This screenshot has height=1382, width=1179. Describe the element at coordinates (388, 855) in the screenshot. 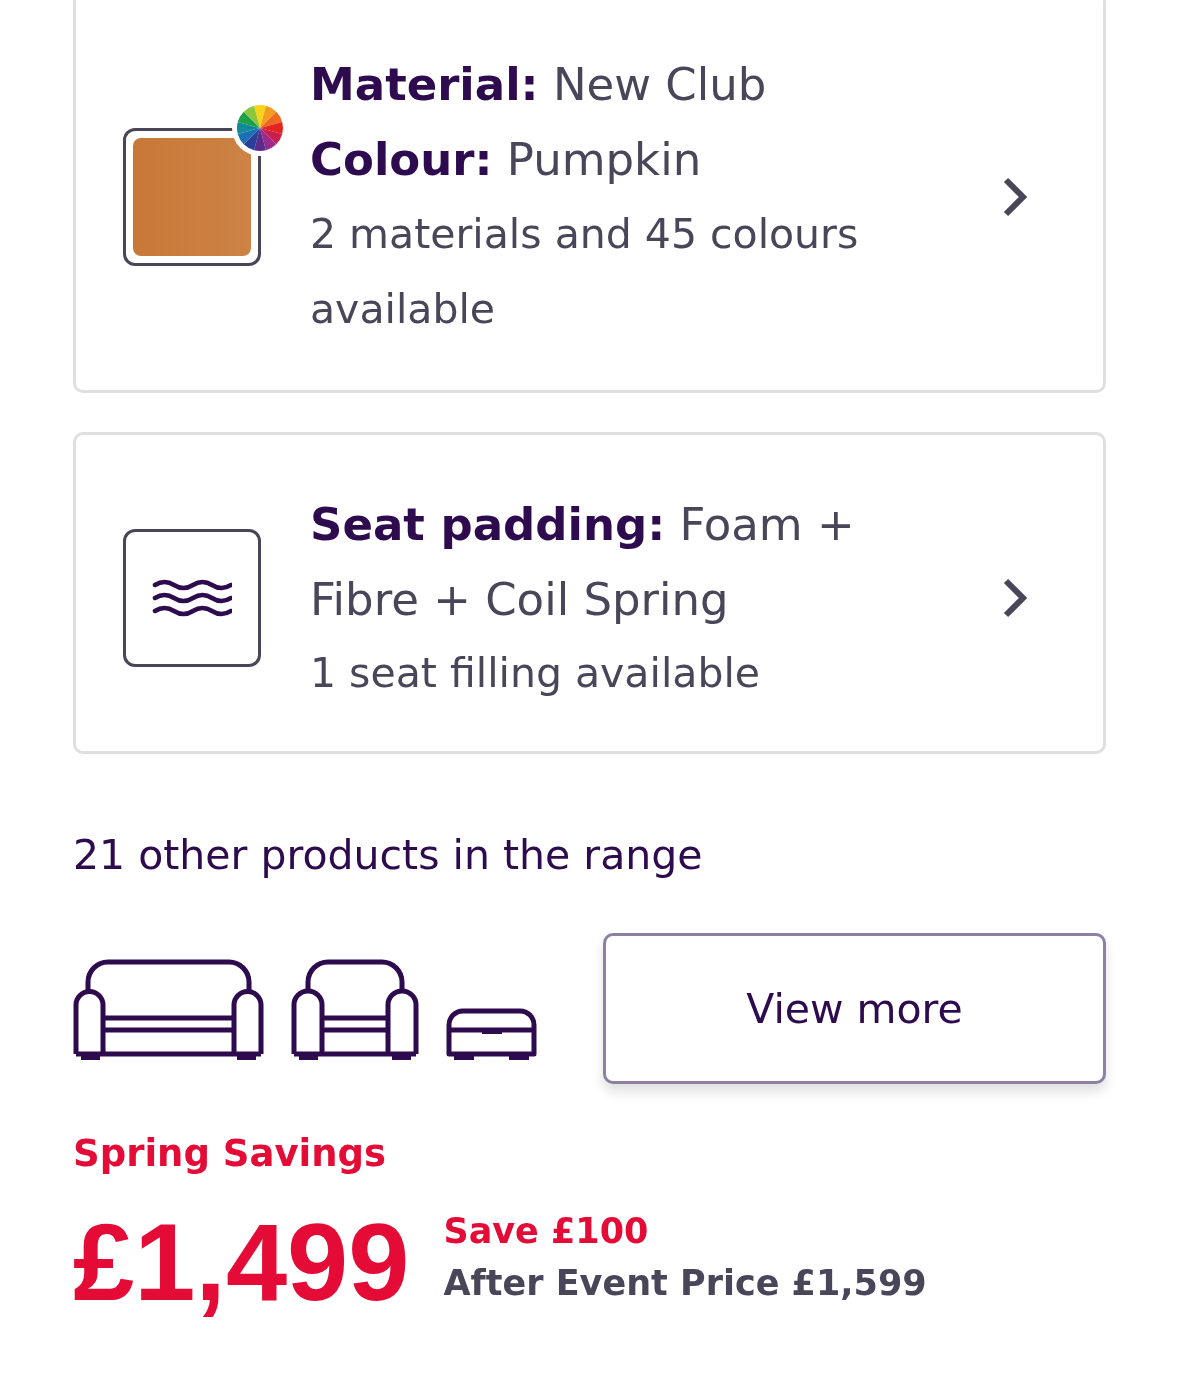

I see `range-heading: 21 other products in the range` at that location.